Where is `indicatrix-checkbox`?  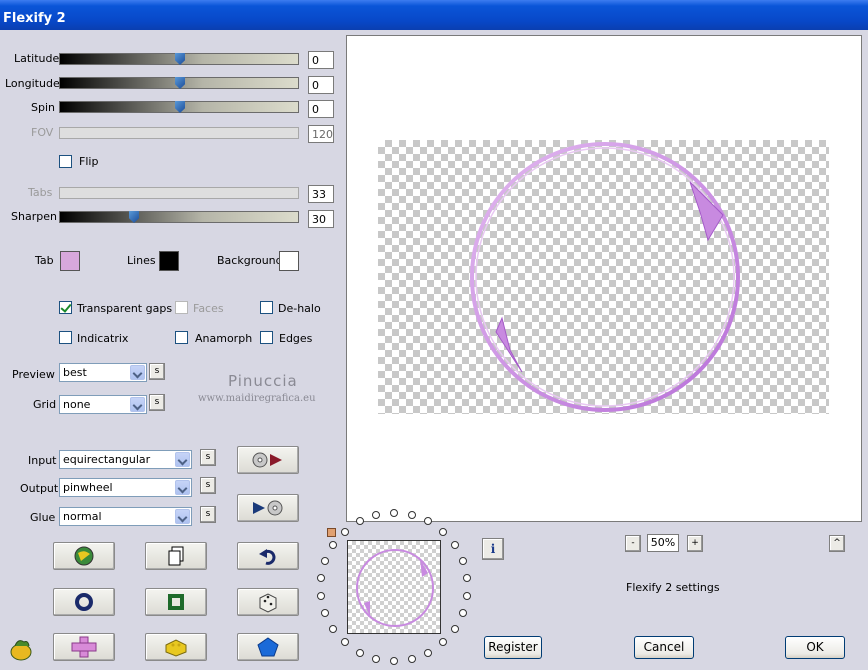
indicatrix-checkbox is located at coordinates (65, 337).